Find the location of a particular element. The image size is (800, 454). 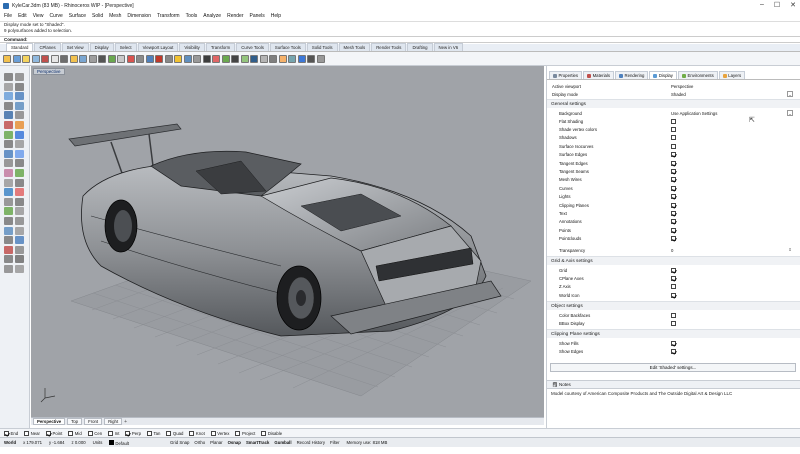

menu-solid: Solid is located at coordinates (97, 16).